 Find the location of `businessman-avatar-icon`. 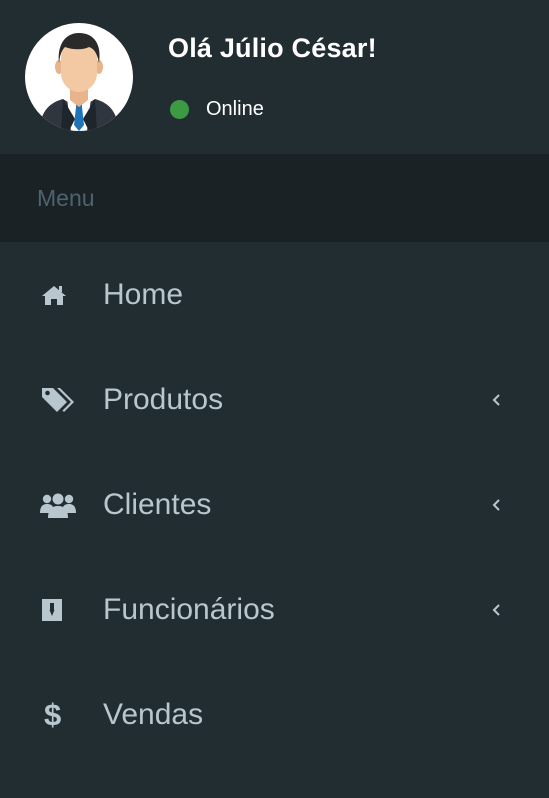

businessman-avatar-icon is located at coordinates (79, 82).